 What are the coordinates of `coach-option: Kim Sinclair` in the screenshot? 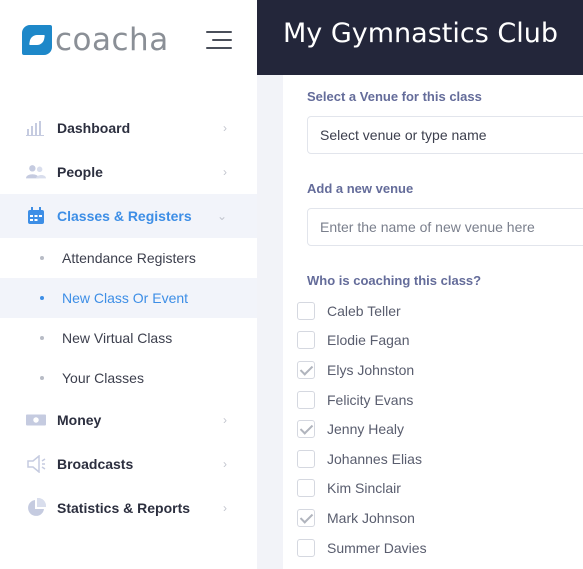 It's located at (362, 489).